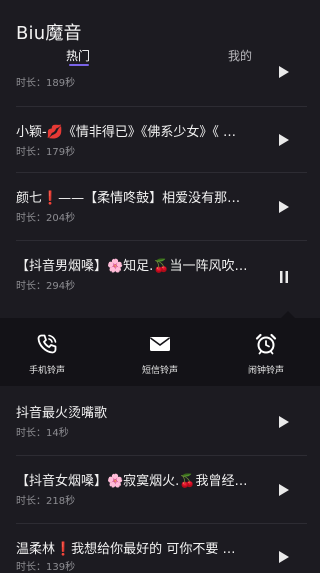 The height and width of the screenshot is (573, 320). Describe the element at coordinates (46, 286) in the screenshot. I see `song-duration: 时长：294秒` at that location.